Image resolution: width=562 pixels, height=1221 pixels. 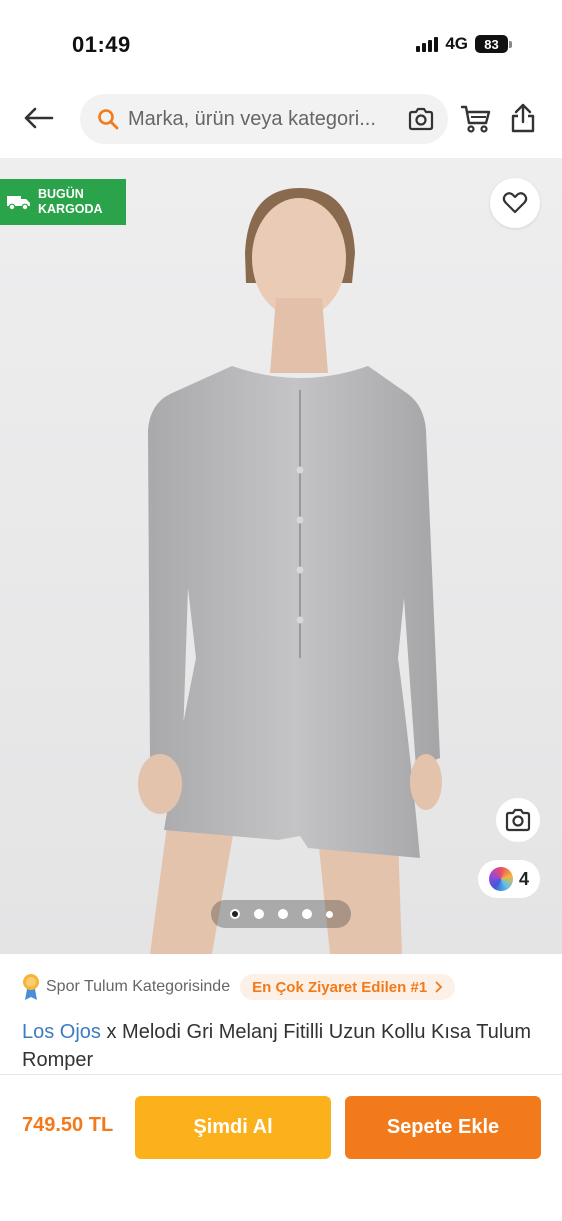 What do you see at coordinates (443, 1127) in the screenshot?
I see `add-to-cart-button: Sepete Ekle` at bounding box center [443, 1127].